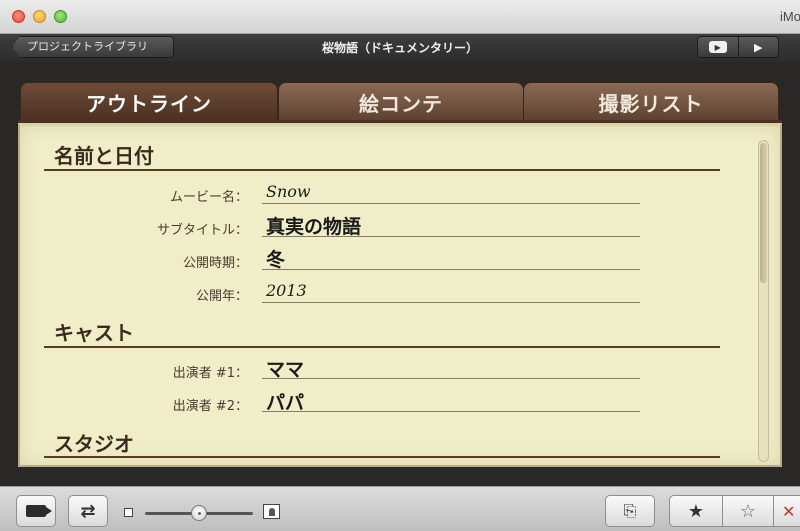  I want to click on star-outline-icon: ☆, so click(748, 511).